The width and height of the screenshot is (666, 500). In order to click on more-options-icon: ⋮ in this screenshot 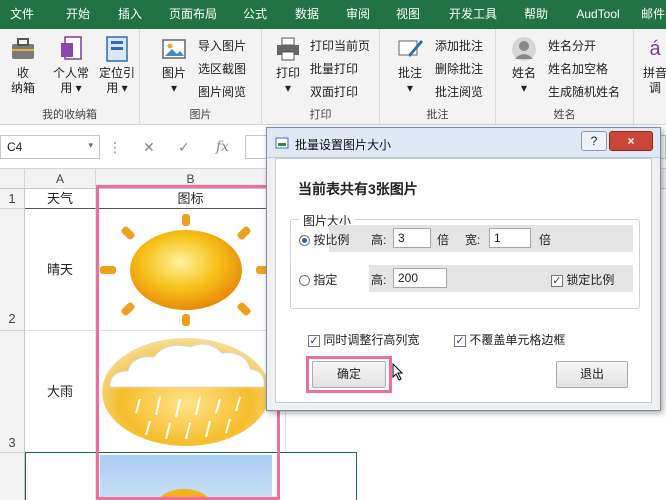, I will do `click(115, 147)`.